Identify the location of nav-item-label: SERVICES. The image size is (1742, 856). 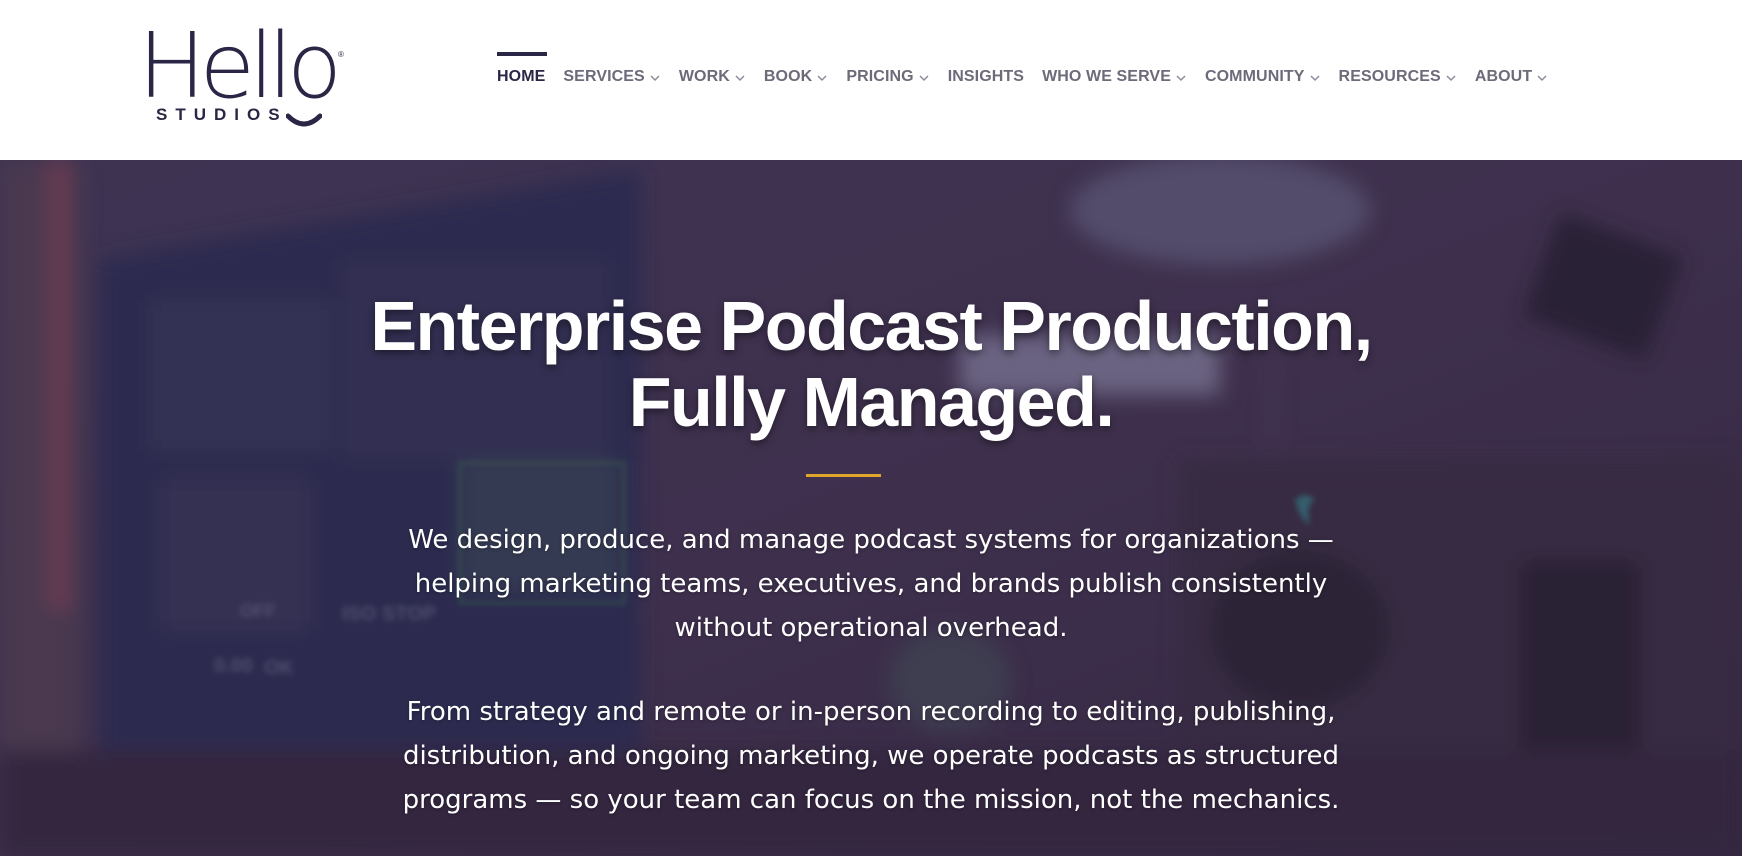
(604, 76).